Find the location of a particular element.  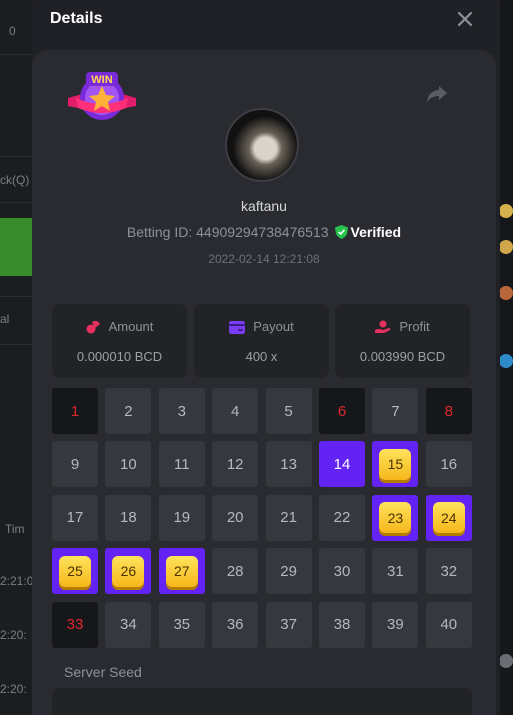

keno-cell-number: 39 is located at coordinates (395, 625).